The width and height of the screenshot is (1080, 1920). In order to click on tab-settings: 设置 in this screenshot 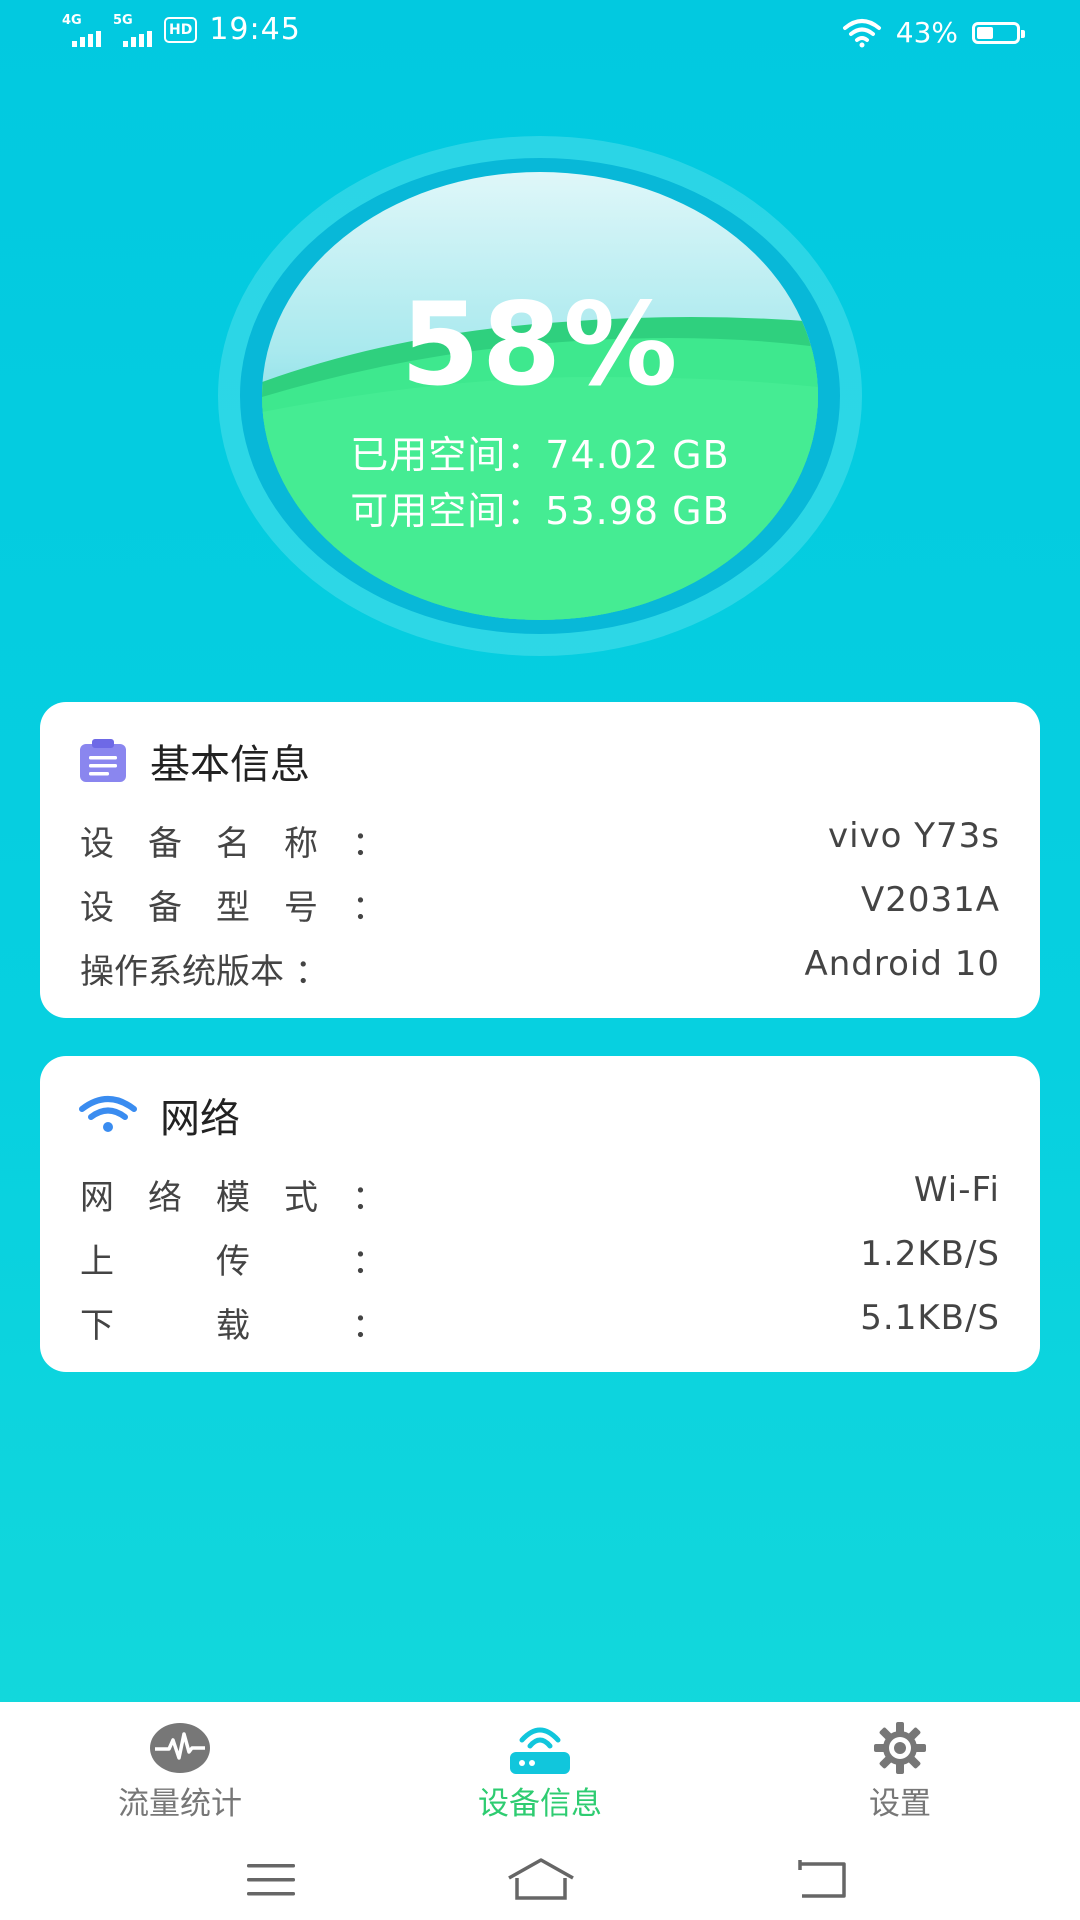, I will do `click(900, 1771)`.